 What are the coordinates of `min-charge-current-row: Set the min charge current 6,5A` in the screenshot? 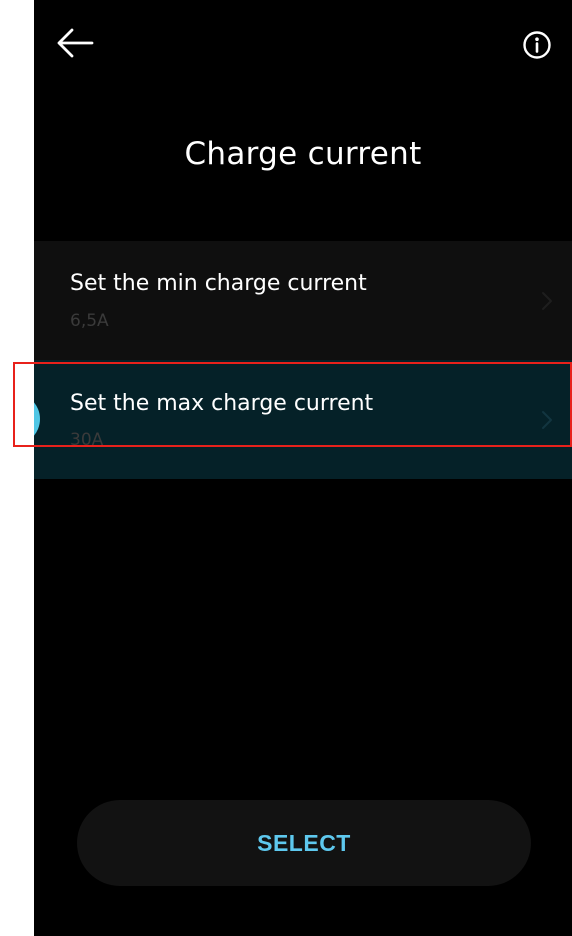 It's located at (303, 300).